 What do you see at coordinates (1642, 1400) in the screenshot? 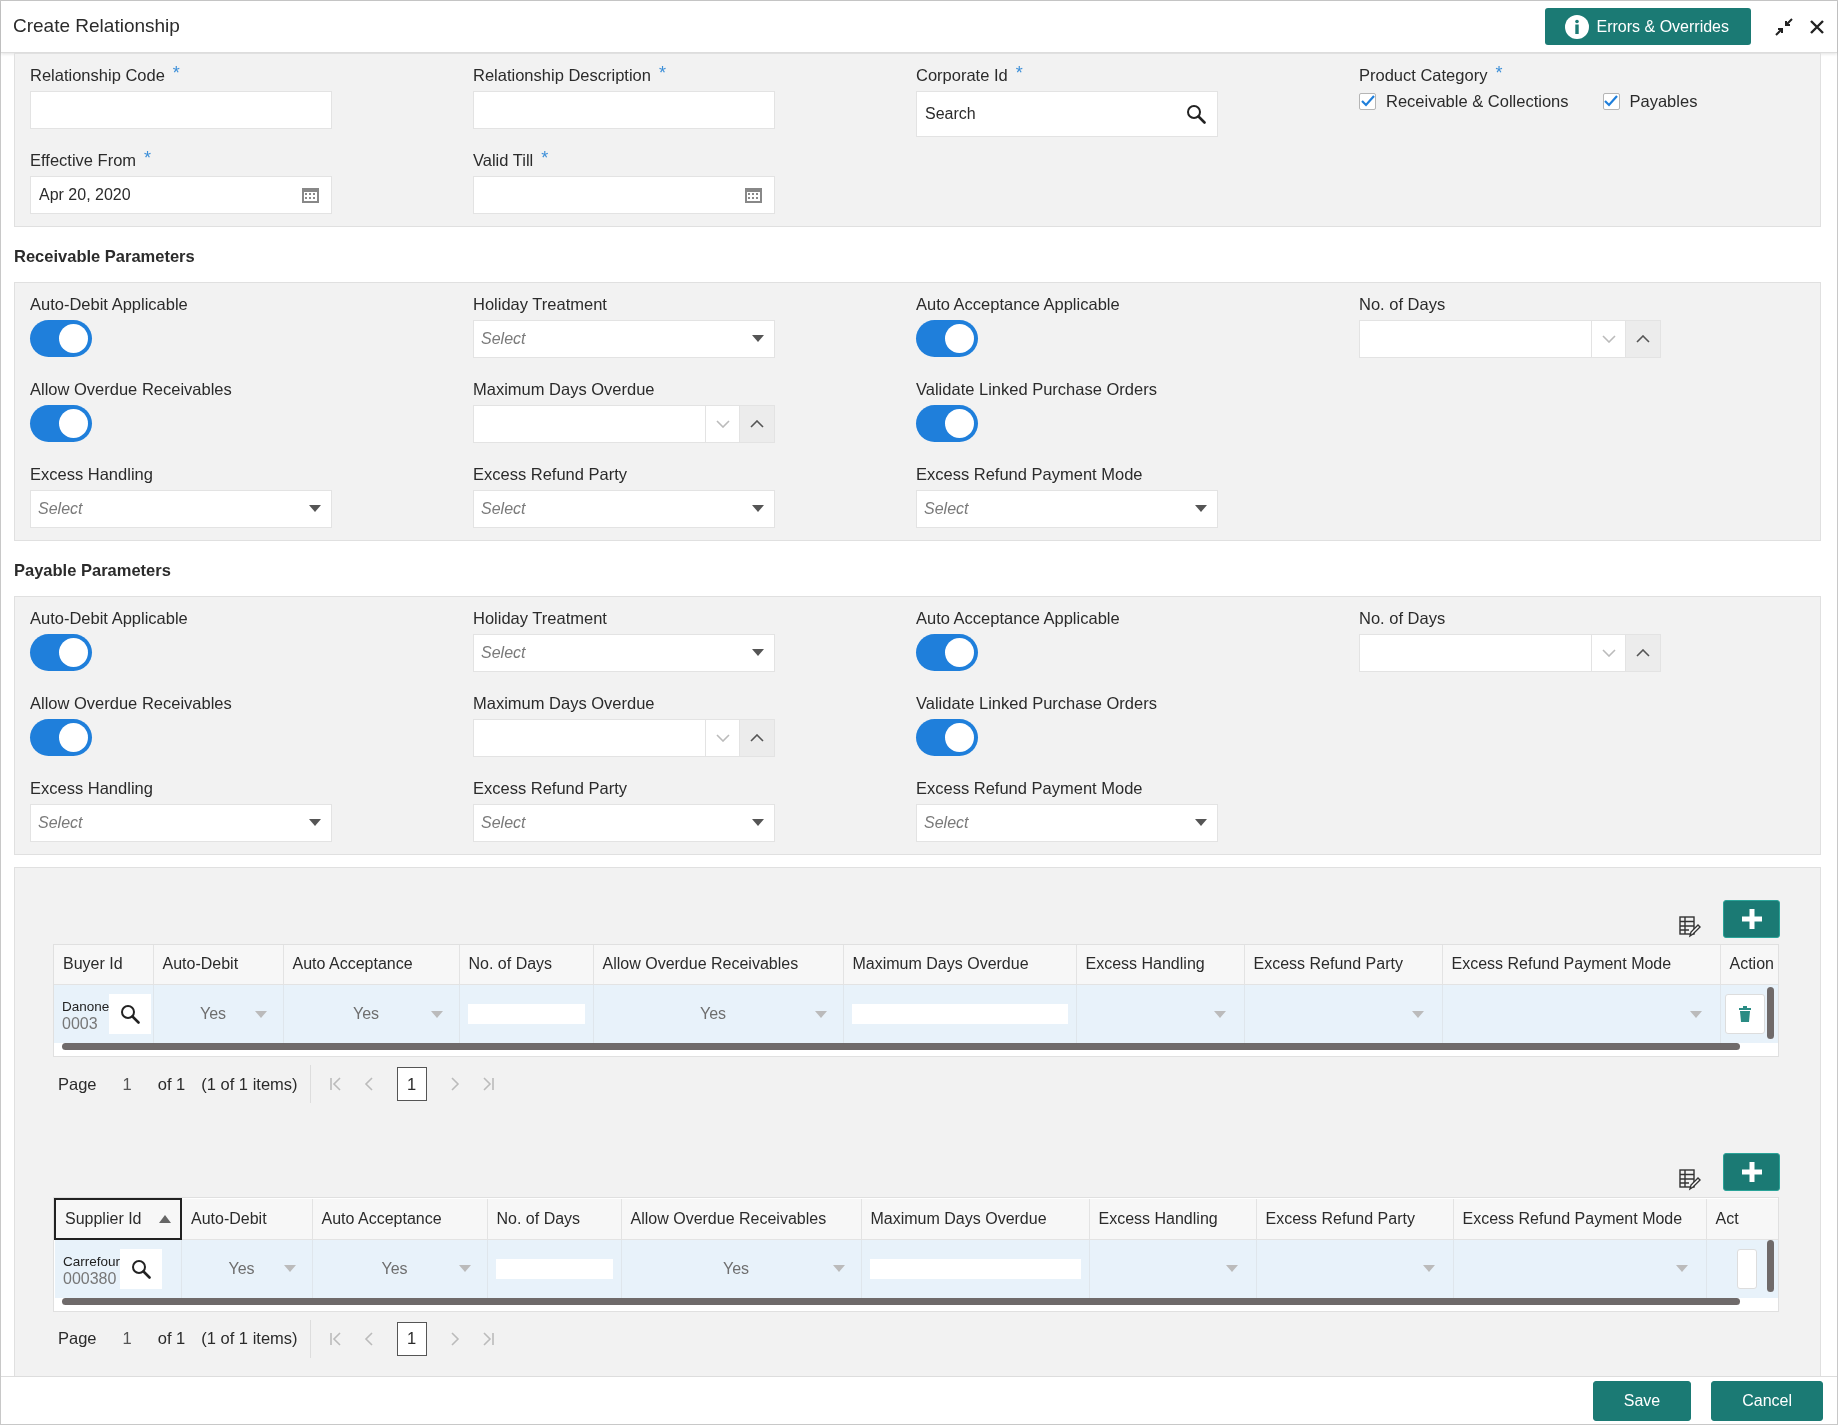
I see `save-button: Save` at bounding box center [1642, 1400].